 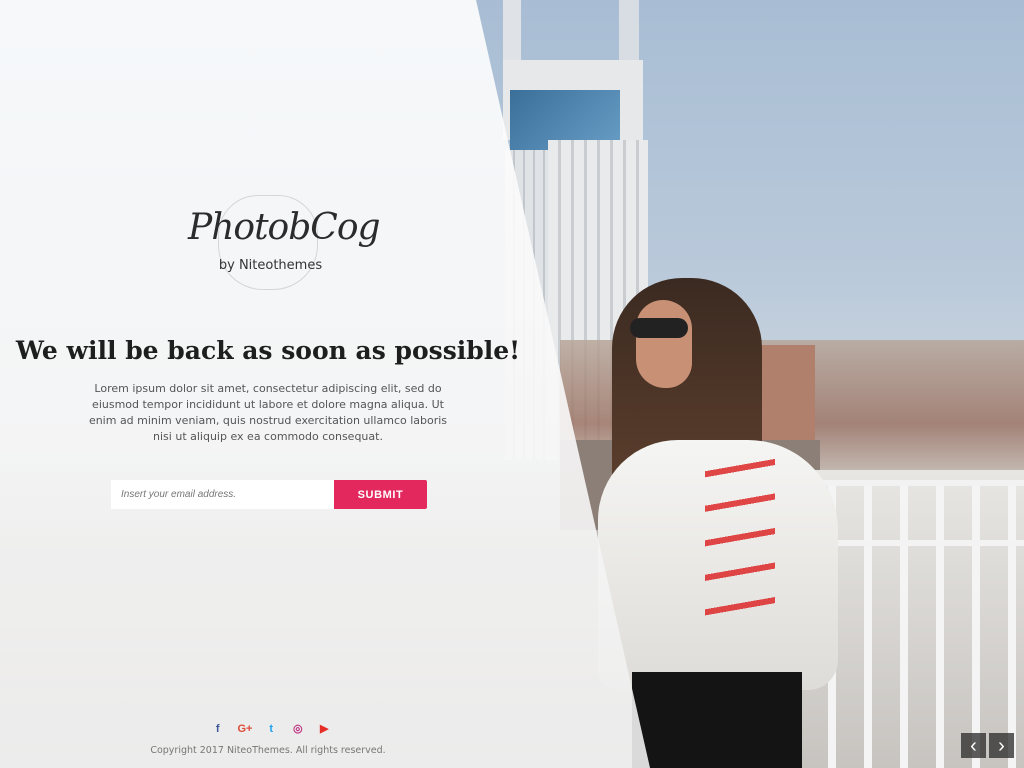 I want to click on slider-prev-button: ‹, so click(x=973, y=745).